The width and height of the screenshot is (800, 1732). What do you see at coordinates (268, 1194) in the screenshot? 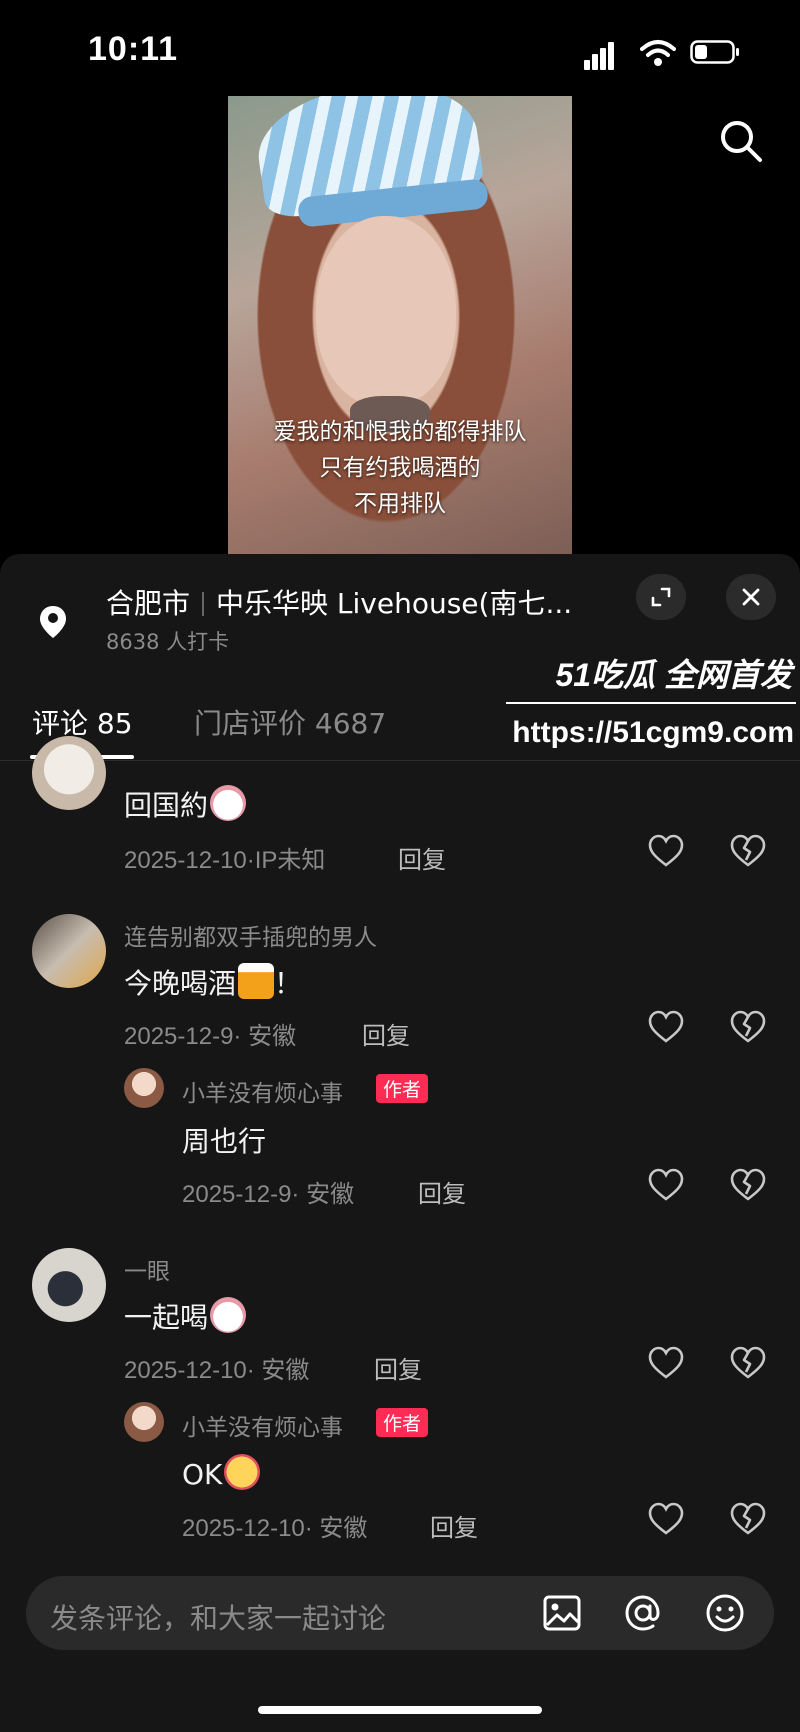
I see `reply-meta: 2025-12-9· 安徽` at bounding box center [268, 1194].